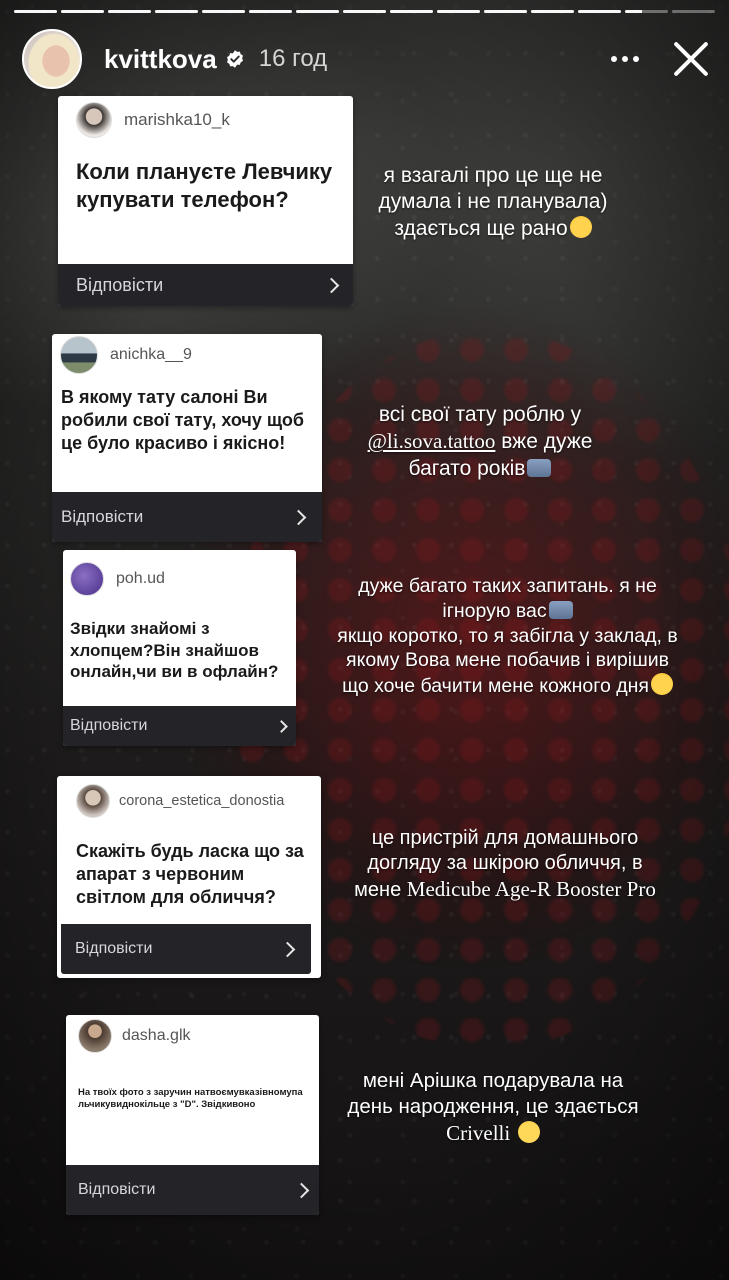  What do you see at coordinates (202, 801) in the screenshot?
I see `question-username: corona_estetica_donostia` at bounding box center [202, 801].